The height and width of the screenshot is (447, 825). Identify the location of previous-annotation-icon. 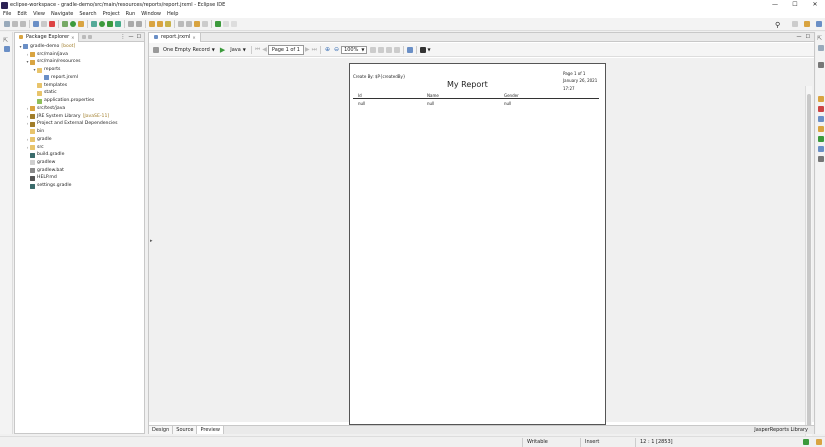
(189, 24).